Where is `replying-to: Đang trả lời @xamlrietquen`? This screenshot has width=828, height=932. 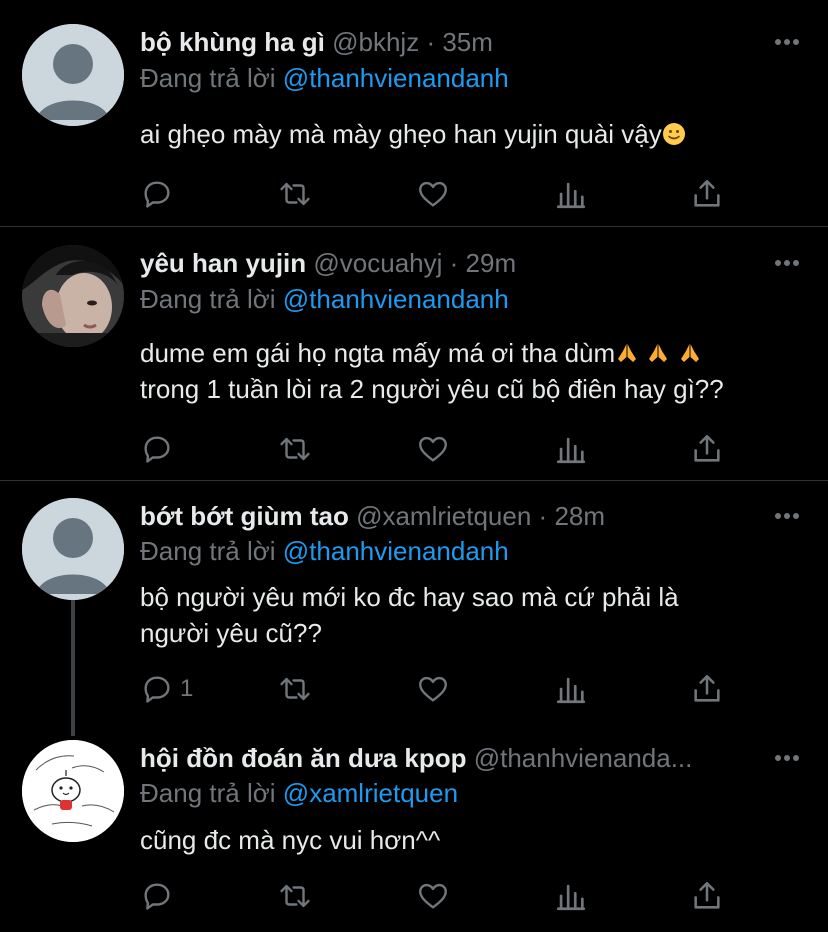 replying-to: Đang trả lời @xamlrietquen is located at coordinates (299, 793).